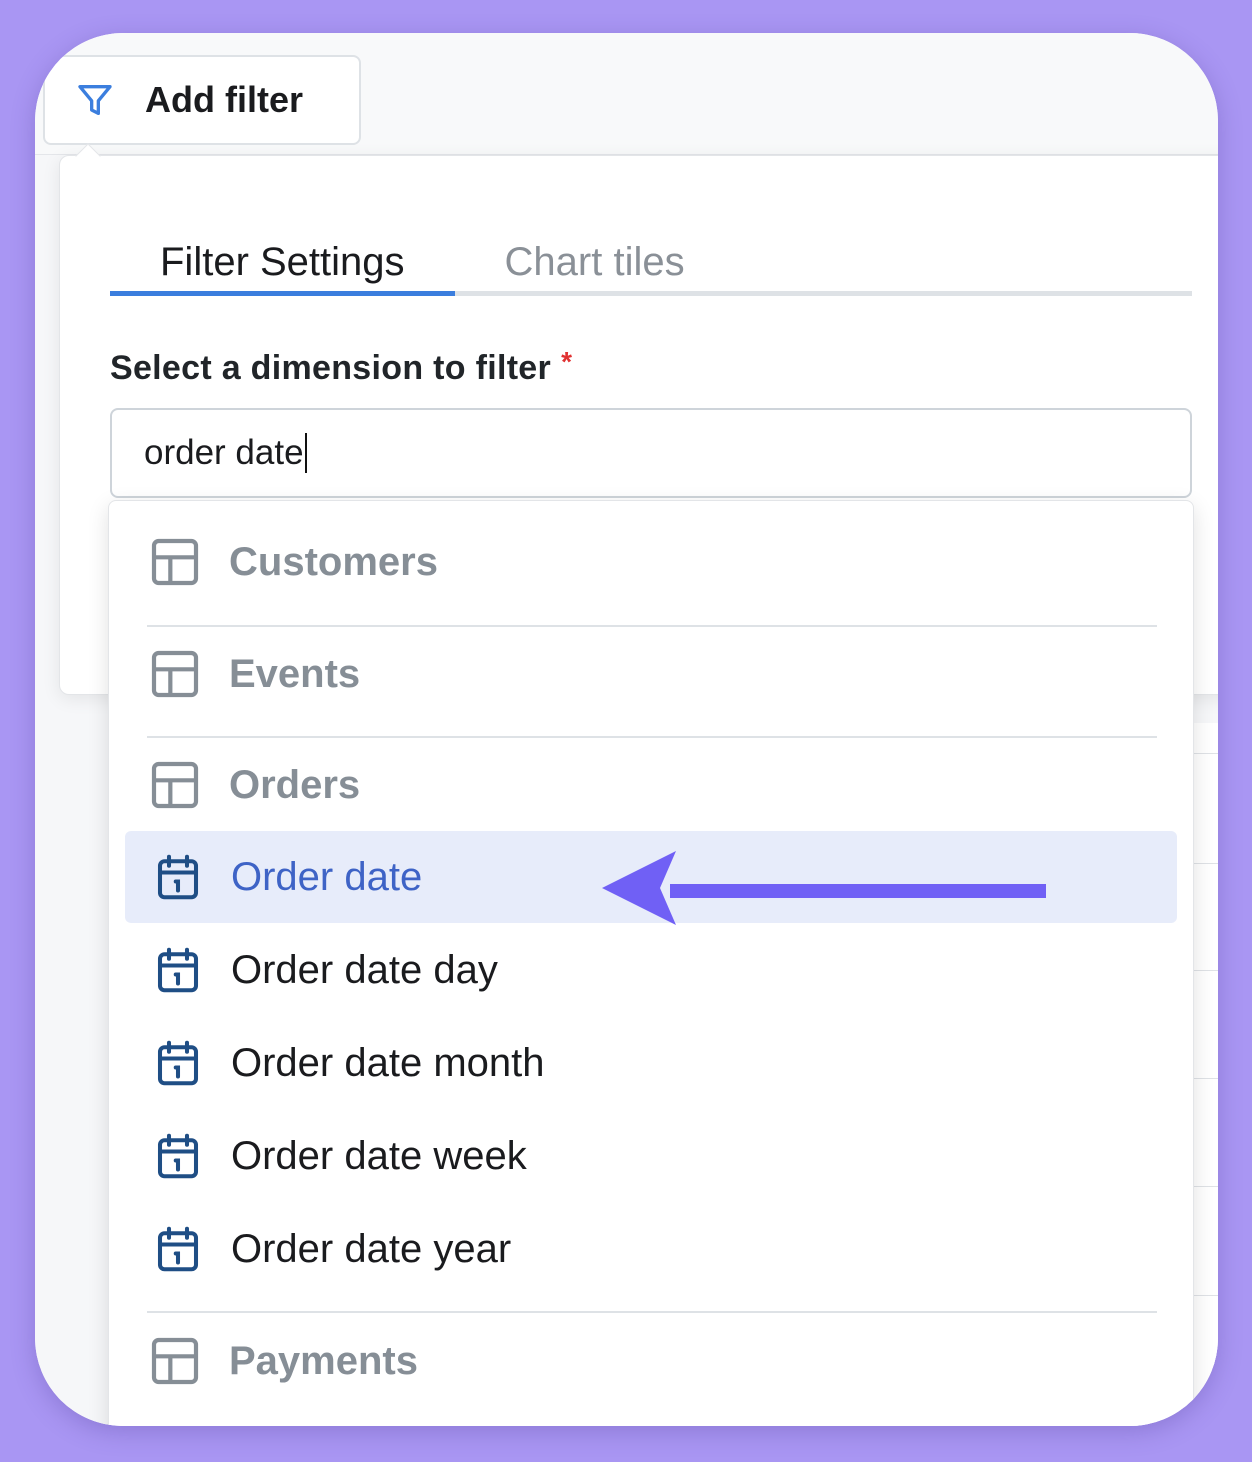 Image resolution: width=1252 pixels, height=1462 pixels. I want to click on group-events: Events, so click(652, 674).